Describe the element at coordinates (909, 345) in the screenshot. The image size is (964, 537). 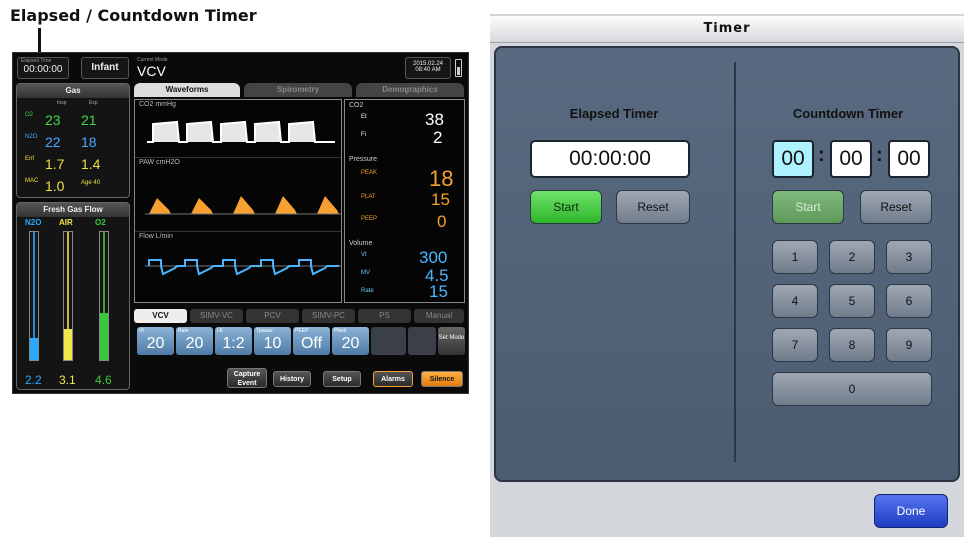
I see `keypad-key-9: 9` at that location.